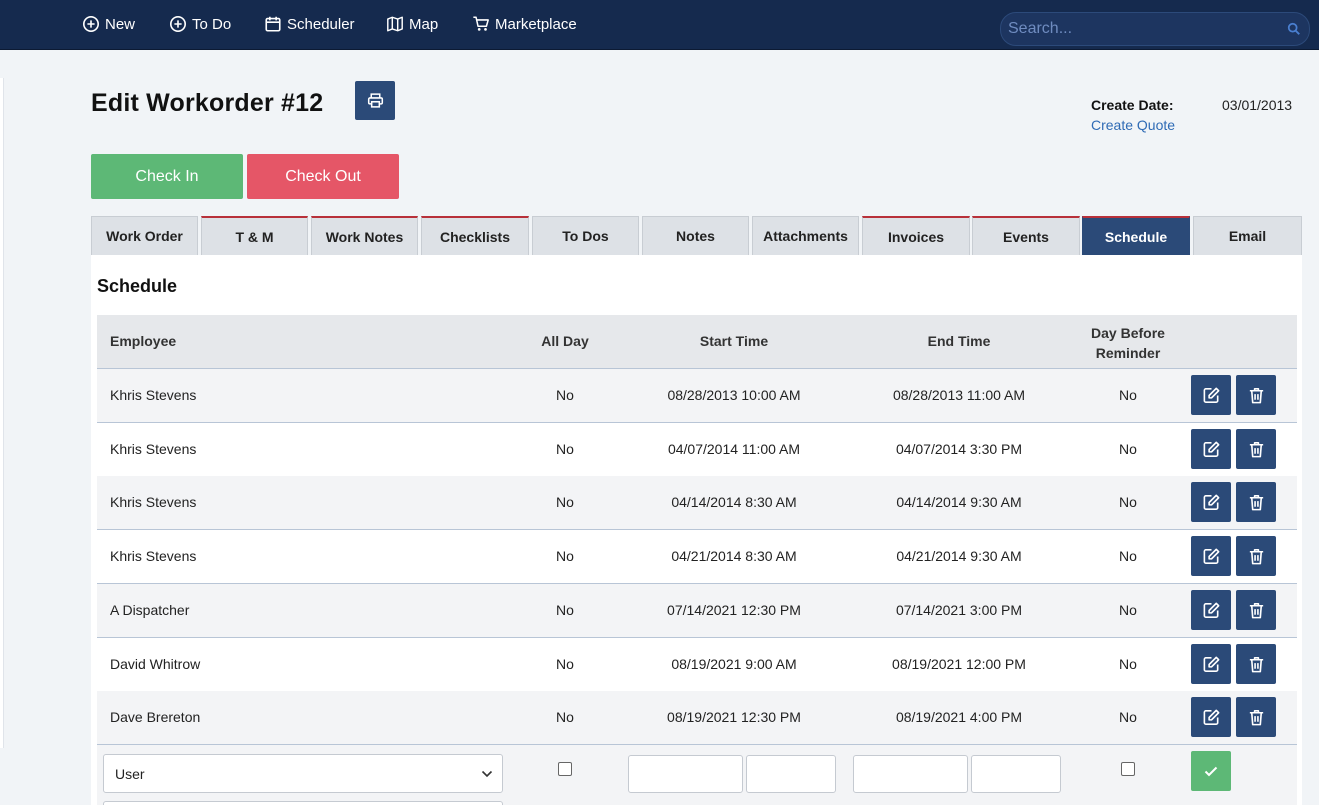 The height and width of the screenshot is (805, 1319). I want to click on tab-work-notes: Work Notes, so click(364, 235).